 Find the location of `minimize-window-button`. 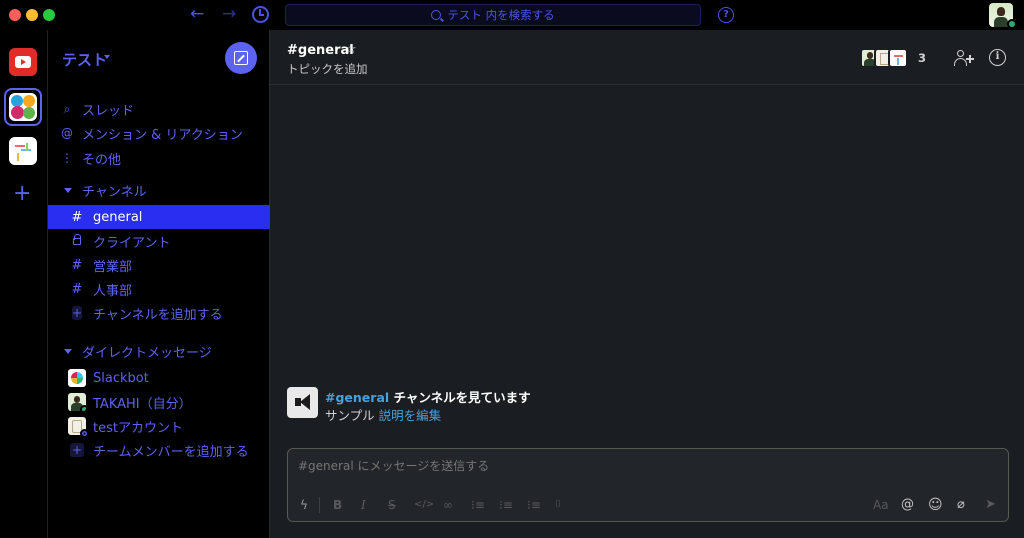

minimize-window-button is located at coordinates (32, 15).